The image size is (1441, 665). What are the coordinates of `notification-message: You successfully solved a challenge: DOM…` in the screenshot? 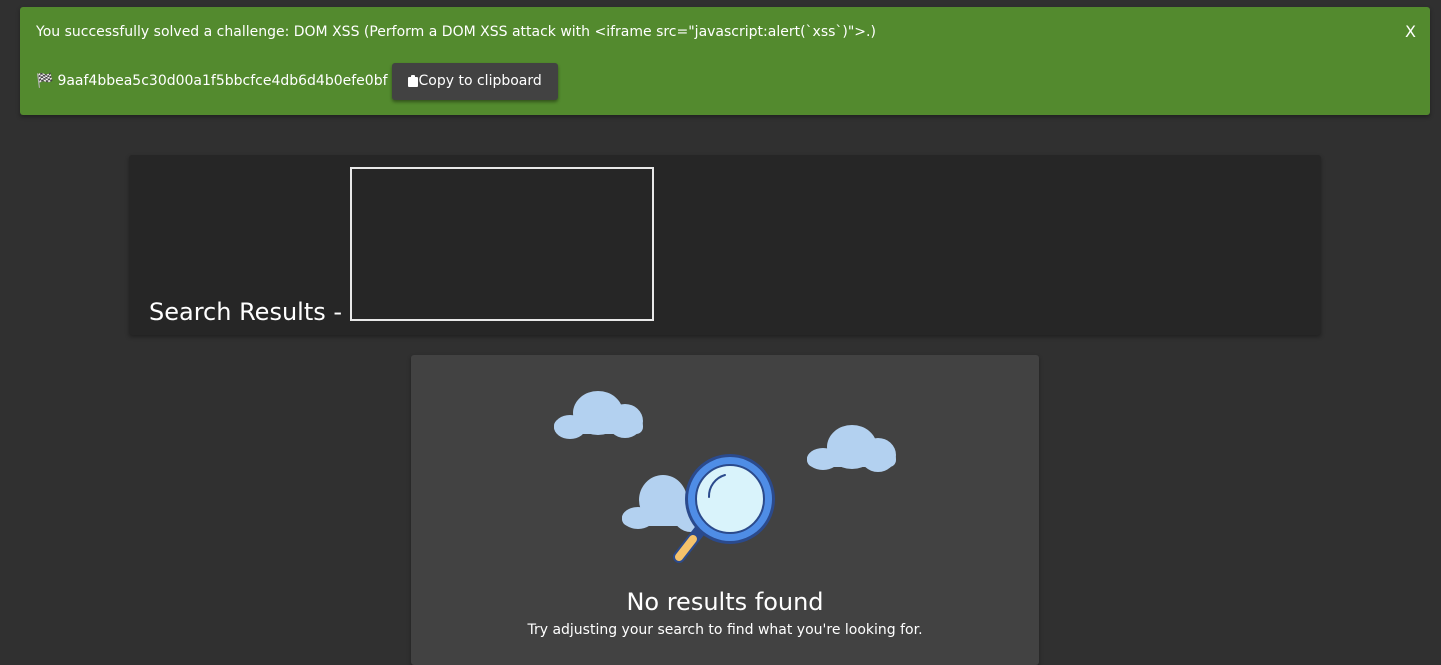 It's located at (456, 32).